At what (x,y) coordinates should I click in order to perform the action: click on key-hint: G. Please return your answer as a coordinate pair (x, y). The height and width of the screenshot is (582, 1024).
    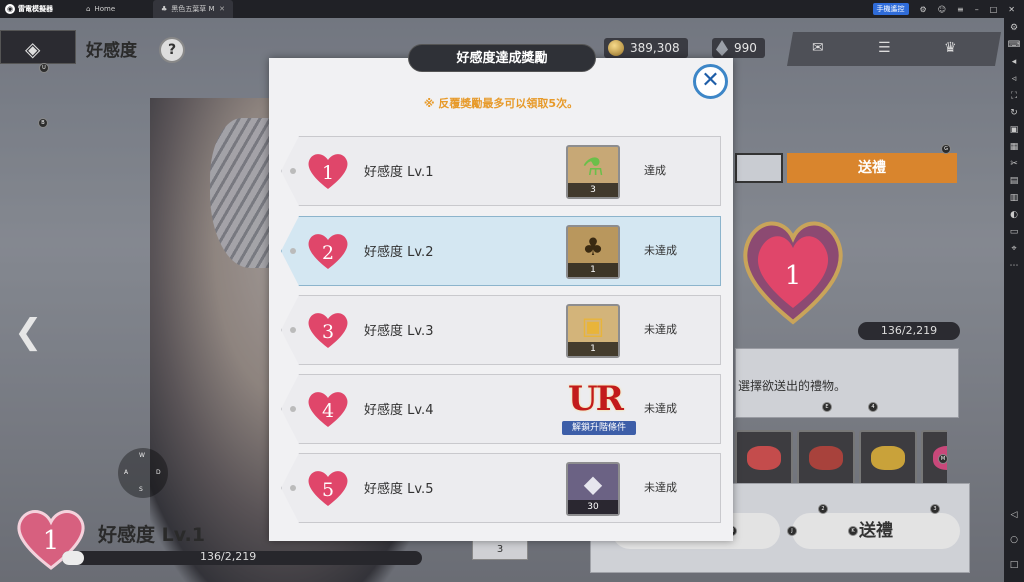
    Looking at the image, I should click on (946, 149).